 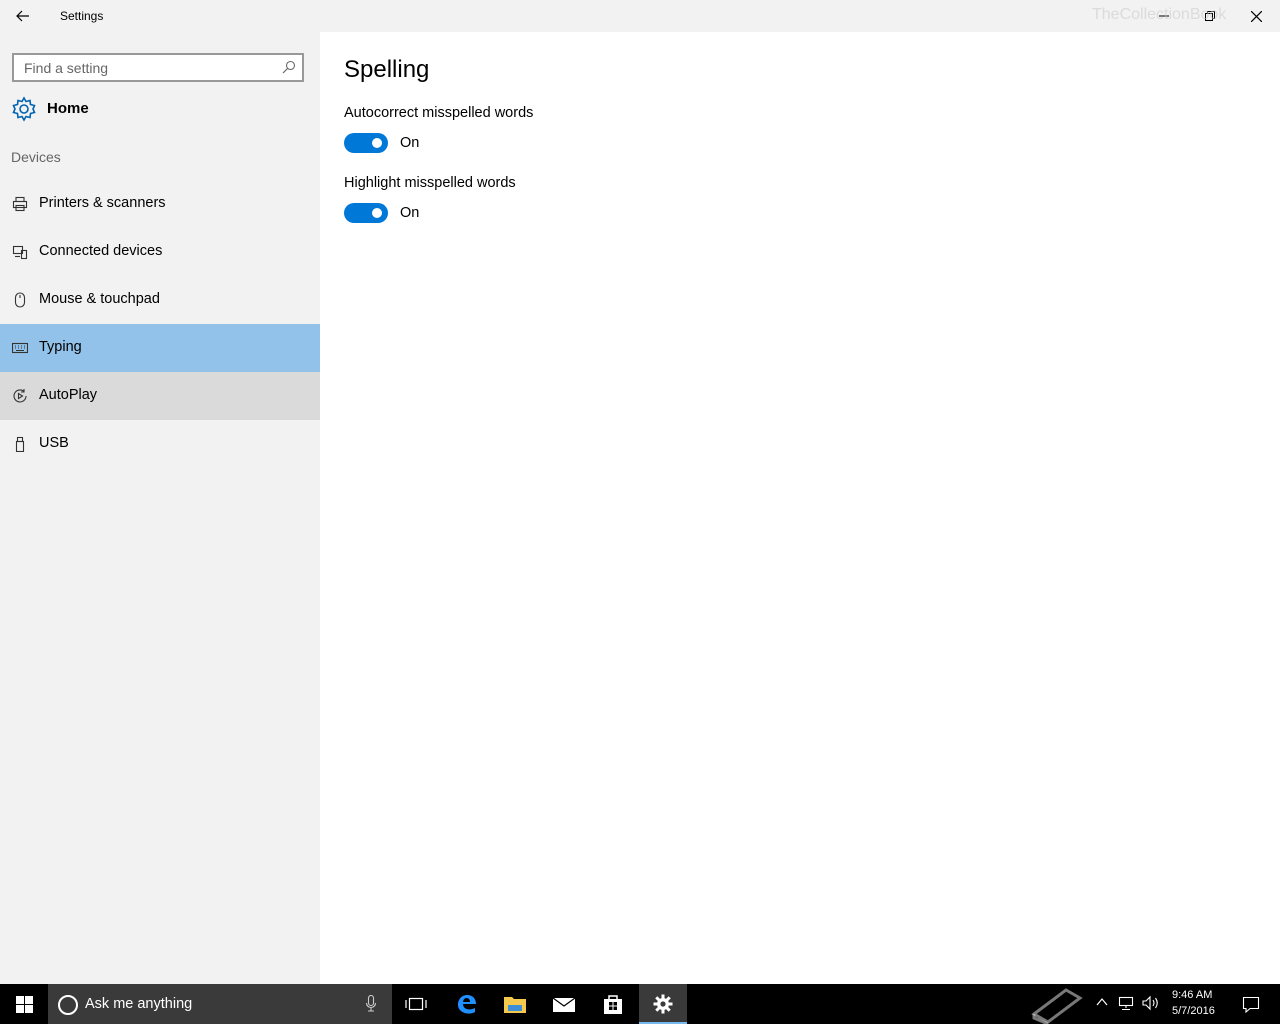 I want to click on close-button, so click(x=1256, y=16).